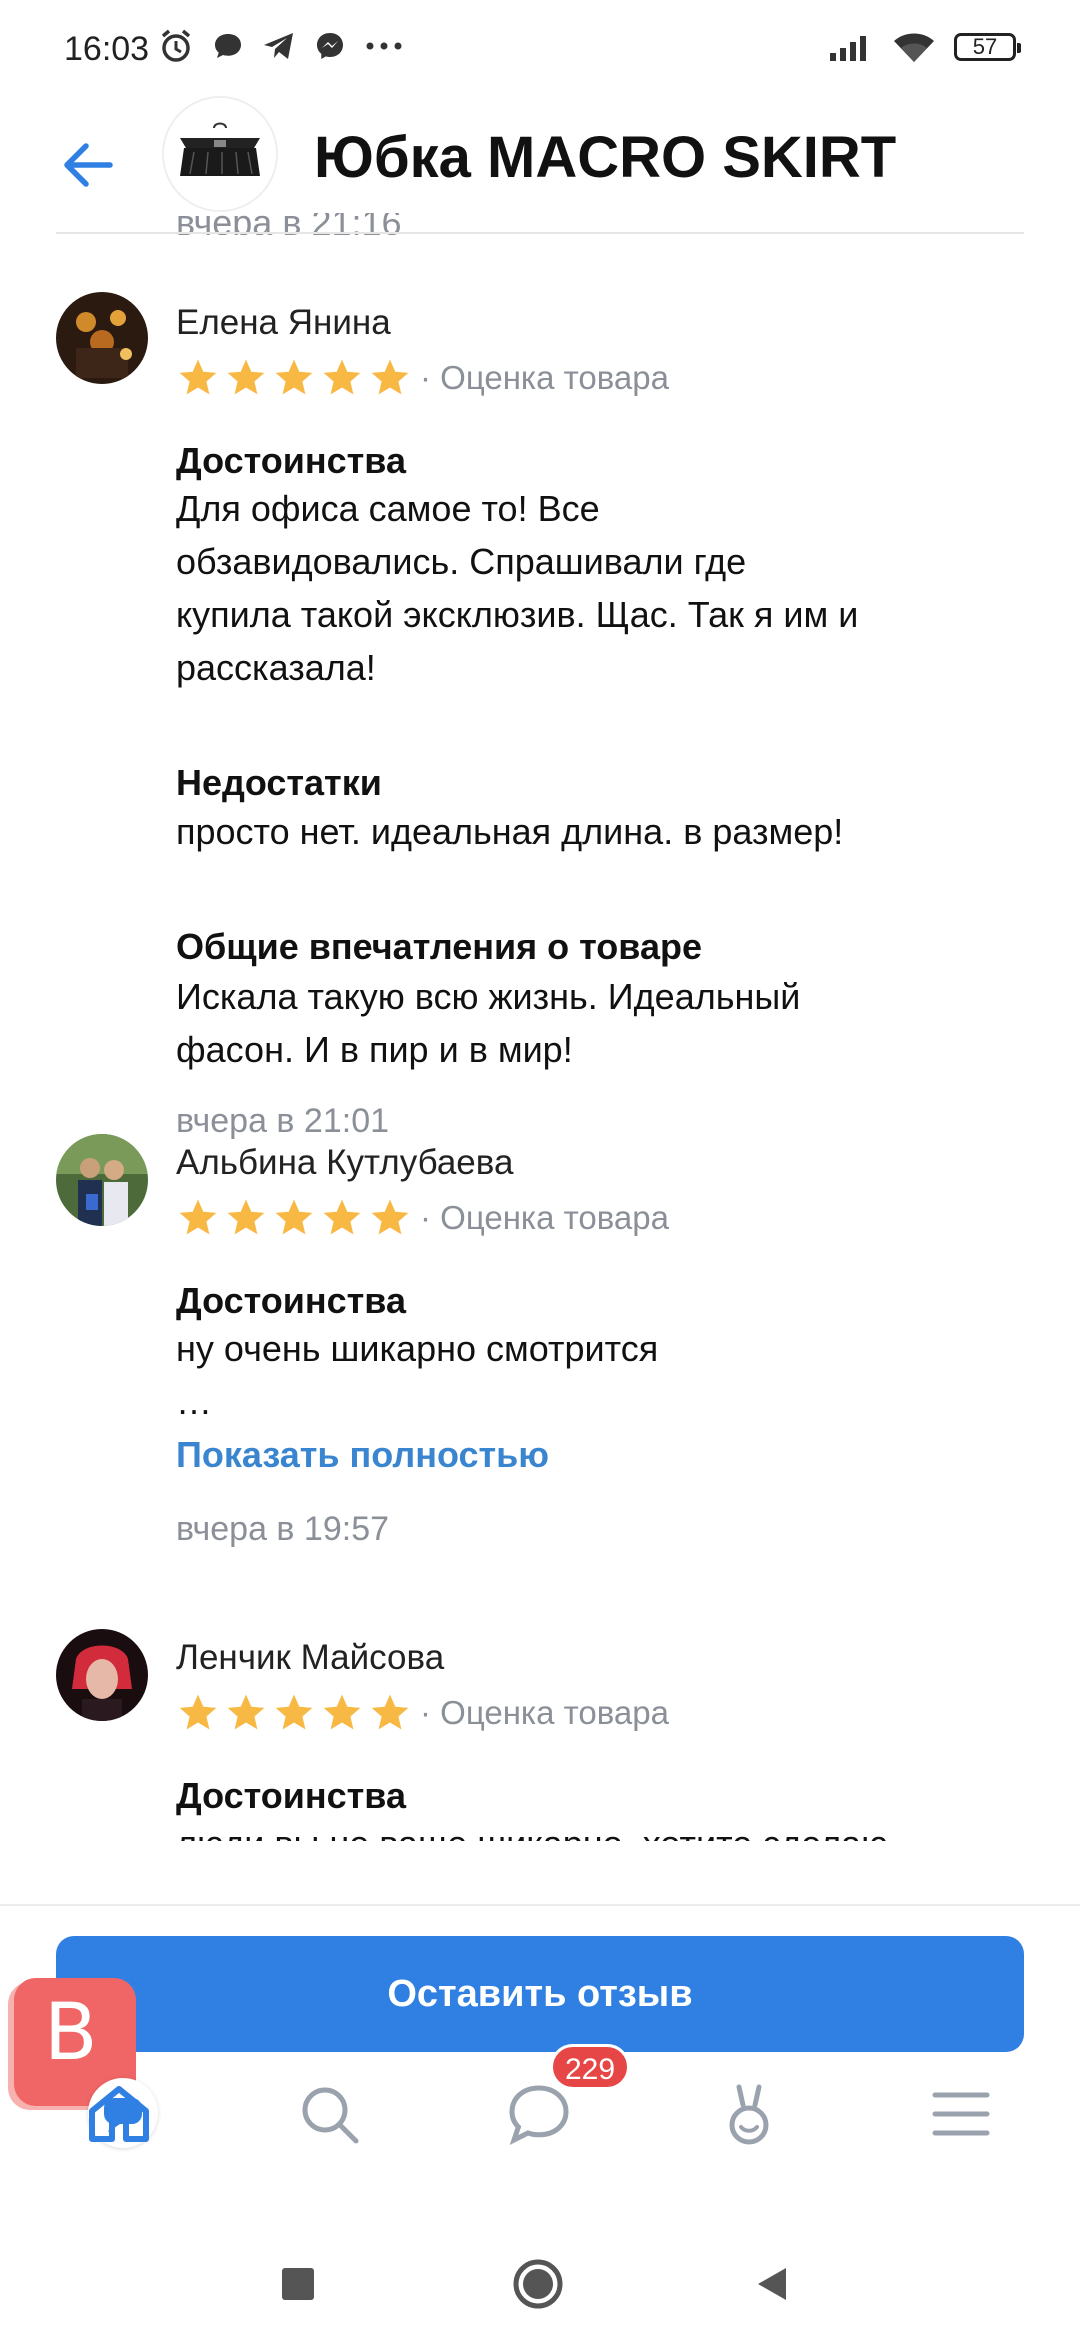  I want to click on leave-review-button: Оставить отзыв, so click(540, 1994).